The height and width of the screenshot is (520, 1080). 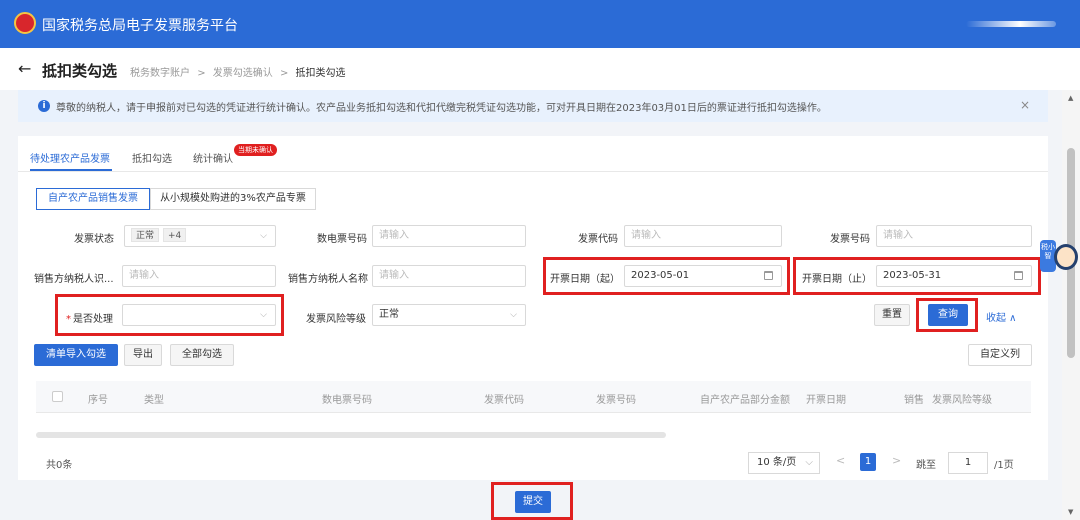 What do you see at coordinates (504, 400) in the screenshot?
I see `column-header: 发票代码` at bounding box center [504, 400].